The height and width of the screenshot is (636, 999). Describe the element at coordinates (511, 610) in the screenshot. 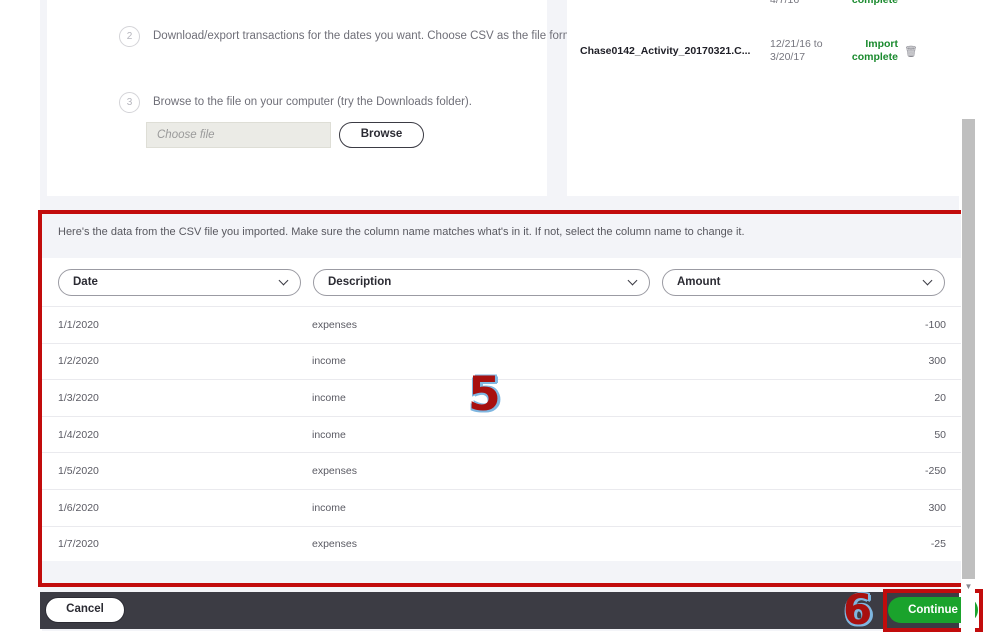

I see `wizard-footer-bar: Cancel Continue` at that location.